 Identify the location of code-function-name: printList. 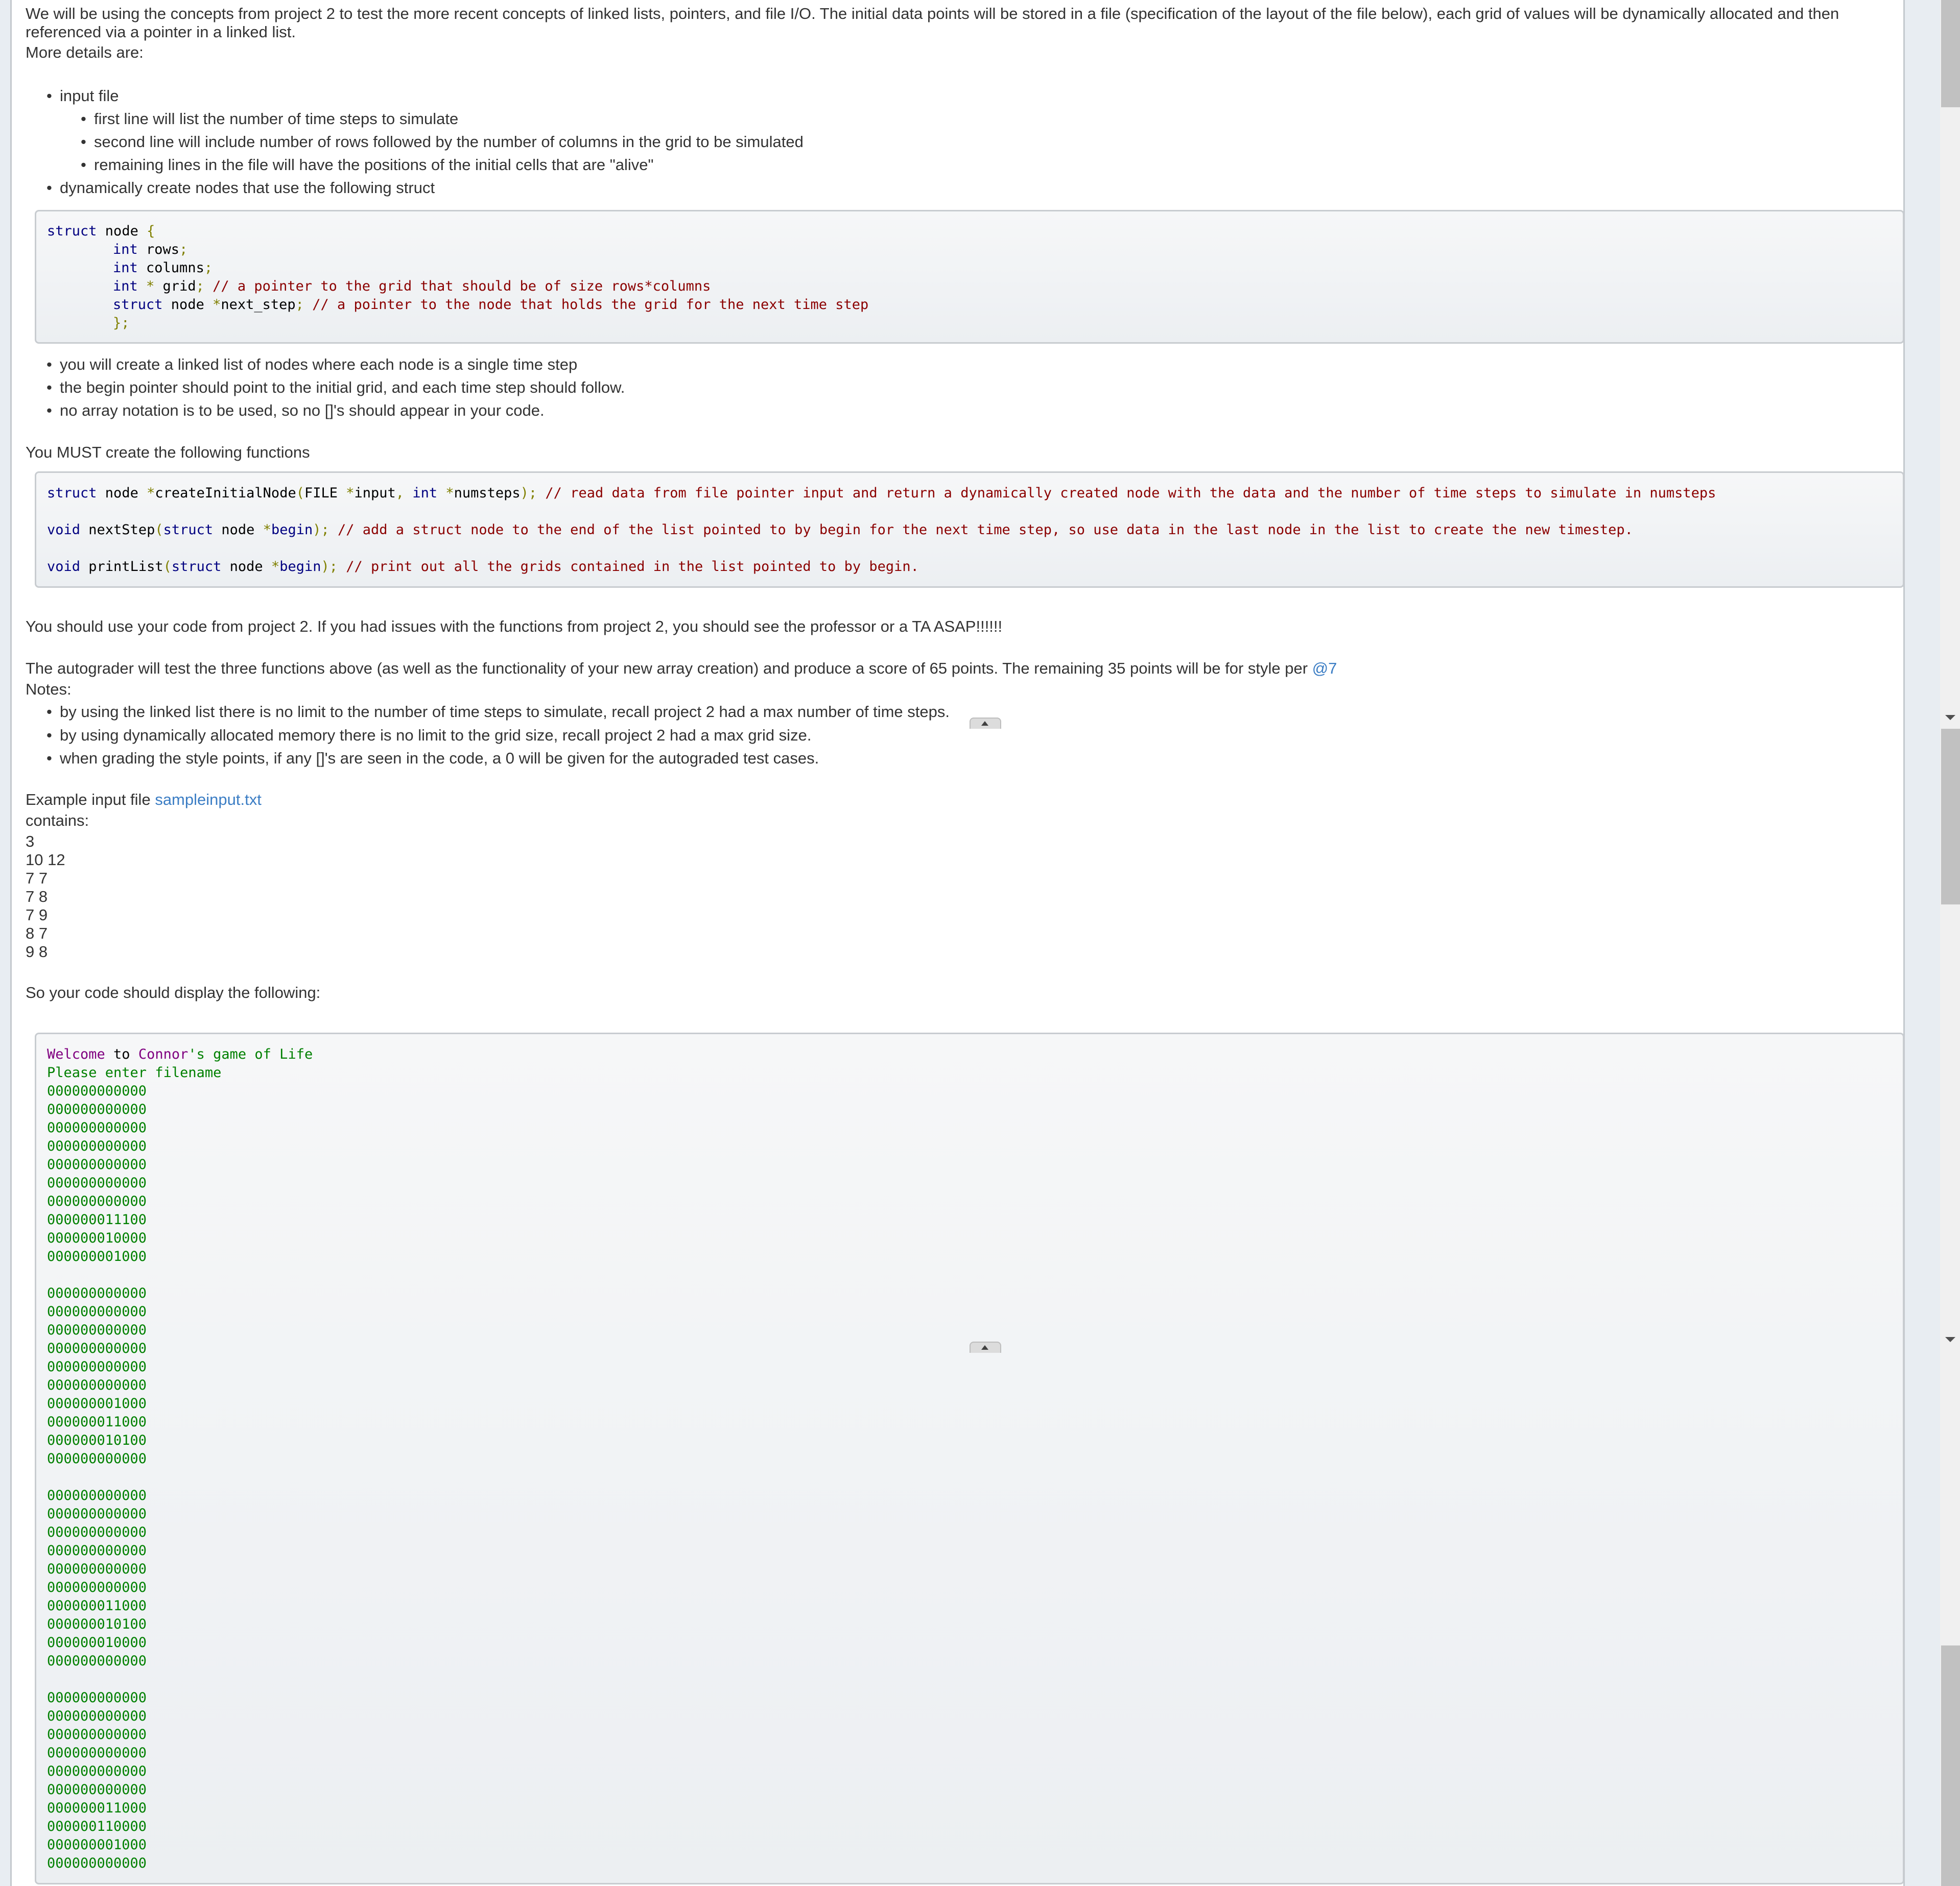
(122, 567).